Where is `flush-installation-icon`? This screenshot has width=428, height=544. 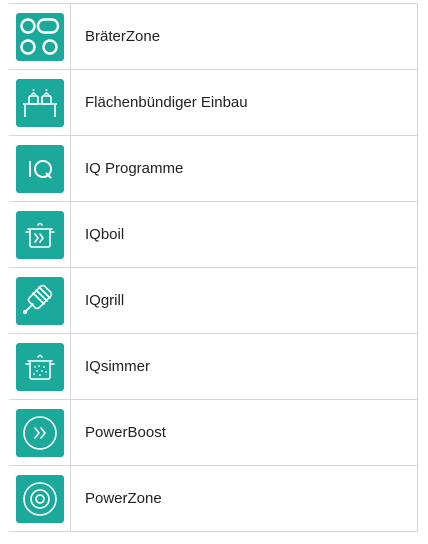
flush-installation-icon is located at coordinates (39, 102).